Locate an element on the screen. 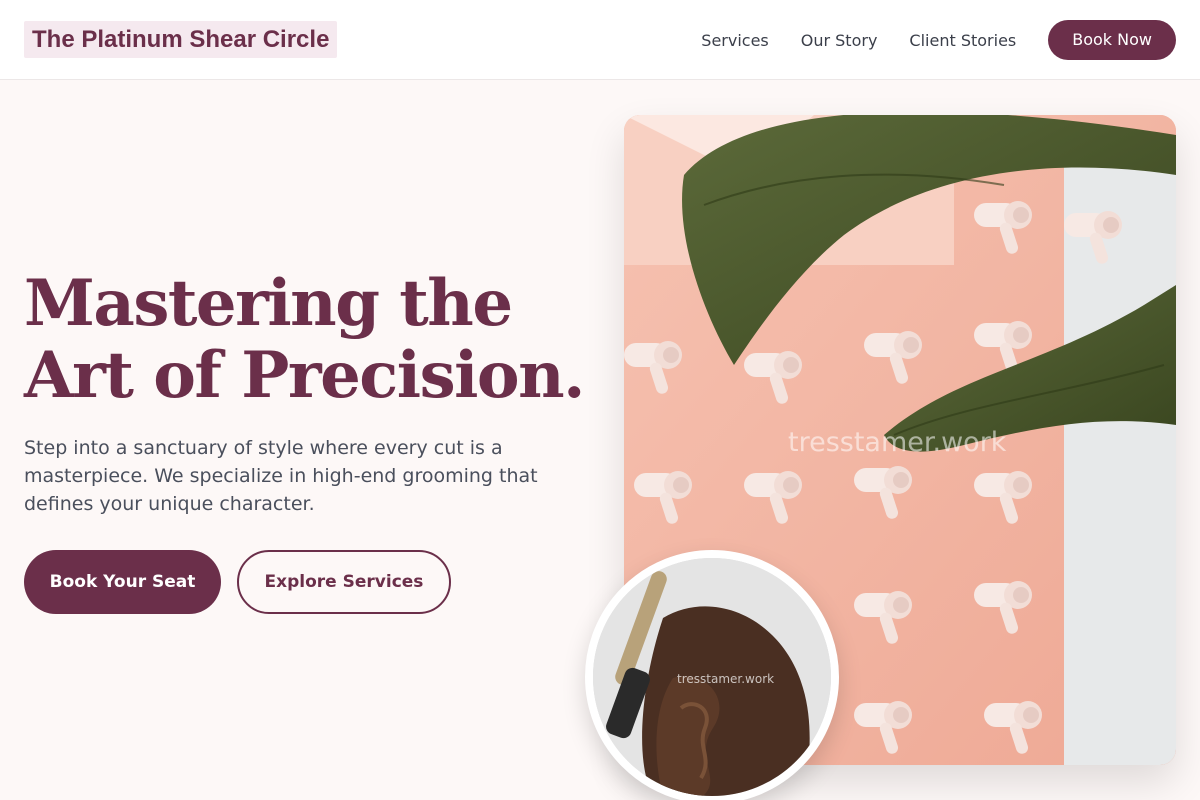  explore-services-button: Explore Services is located at coordinates (344, 582).